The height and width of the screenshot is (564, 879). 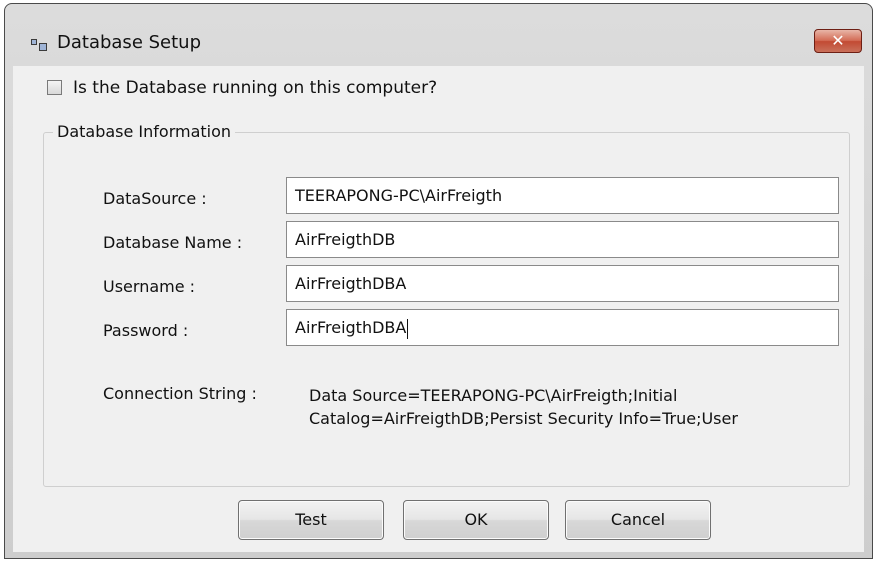 I want to click on datasource-label: DataSource :, so click(x=155, y=198).